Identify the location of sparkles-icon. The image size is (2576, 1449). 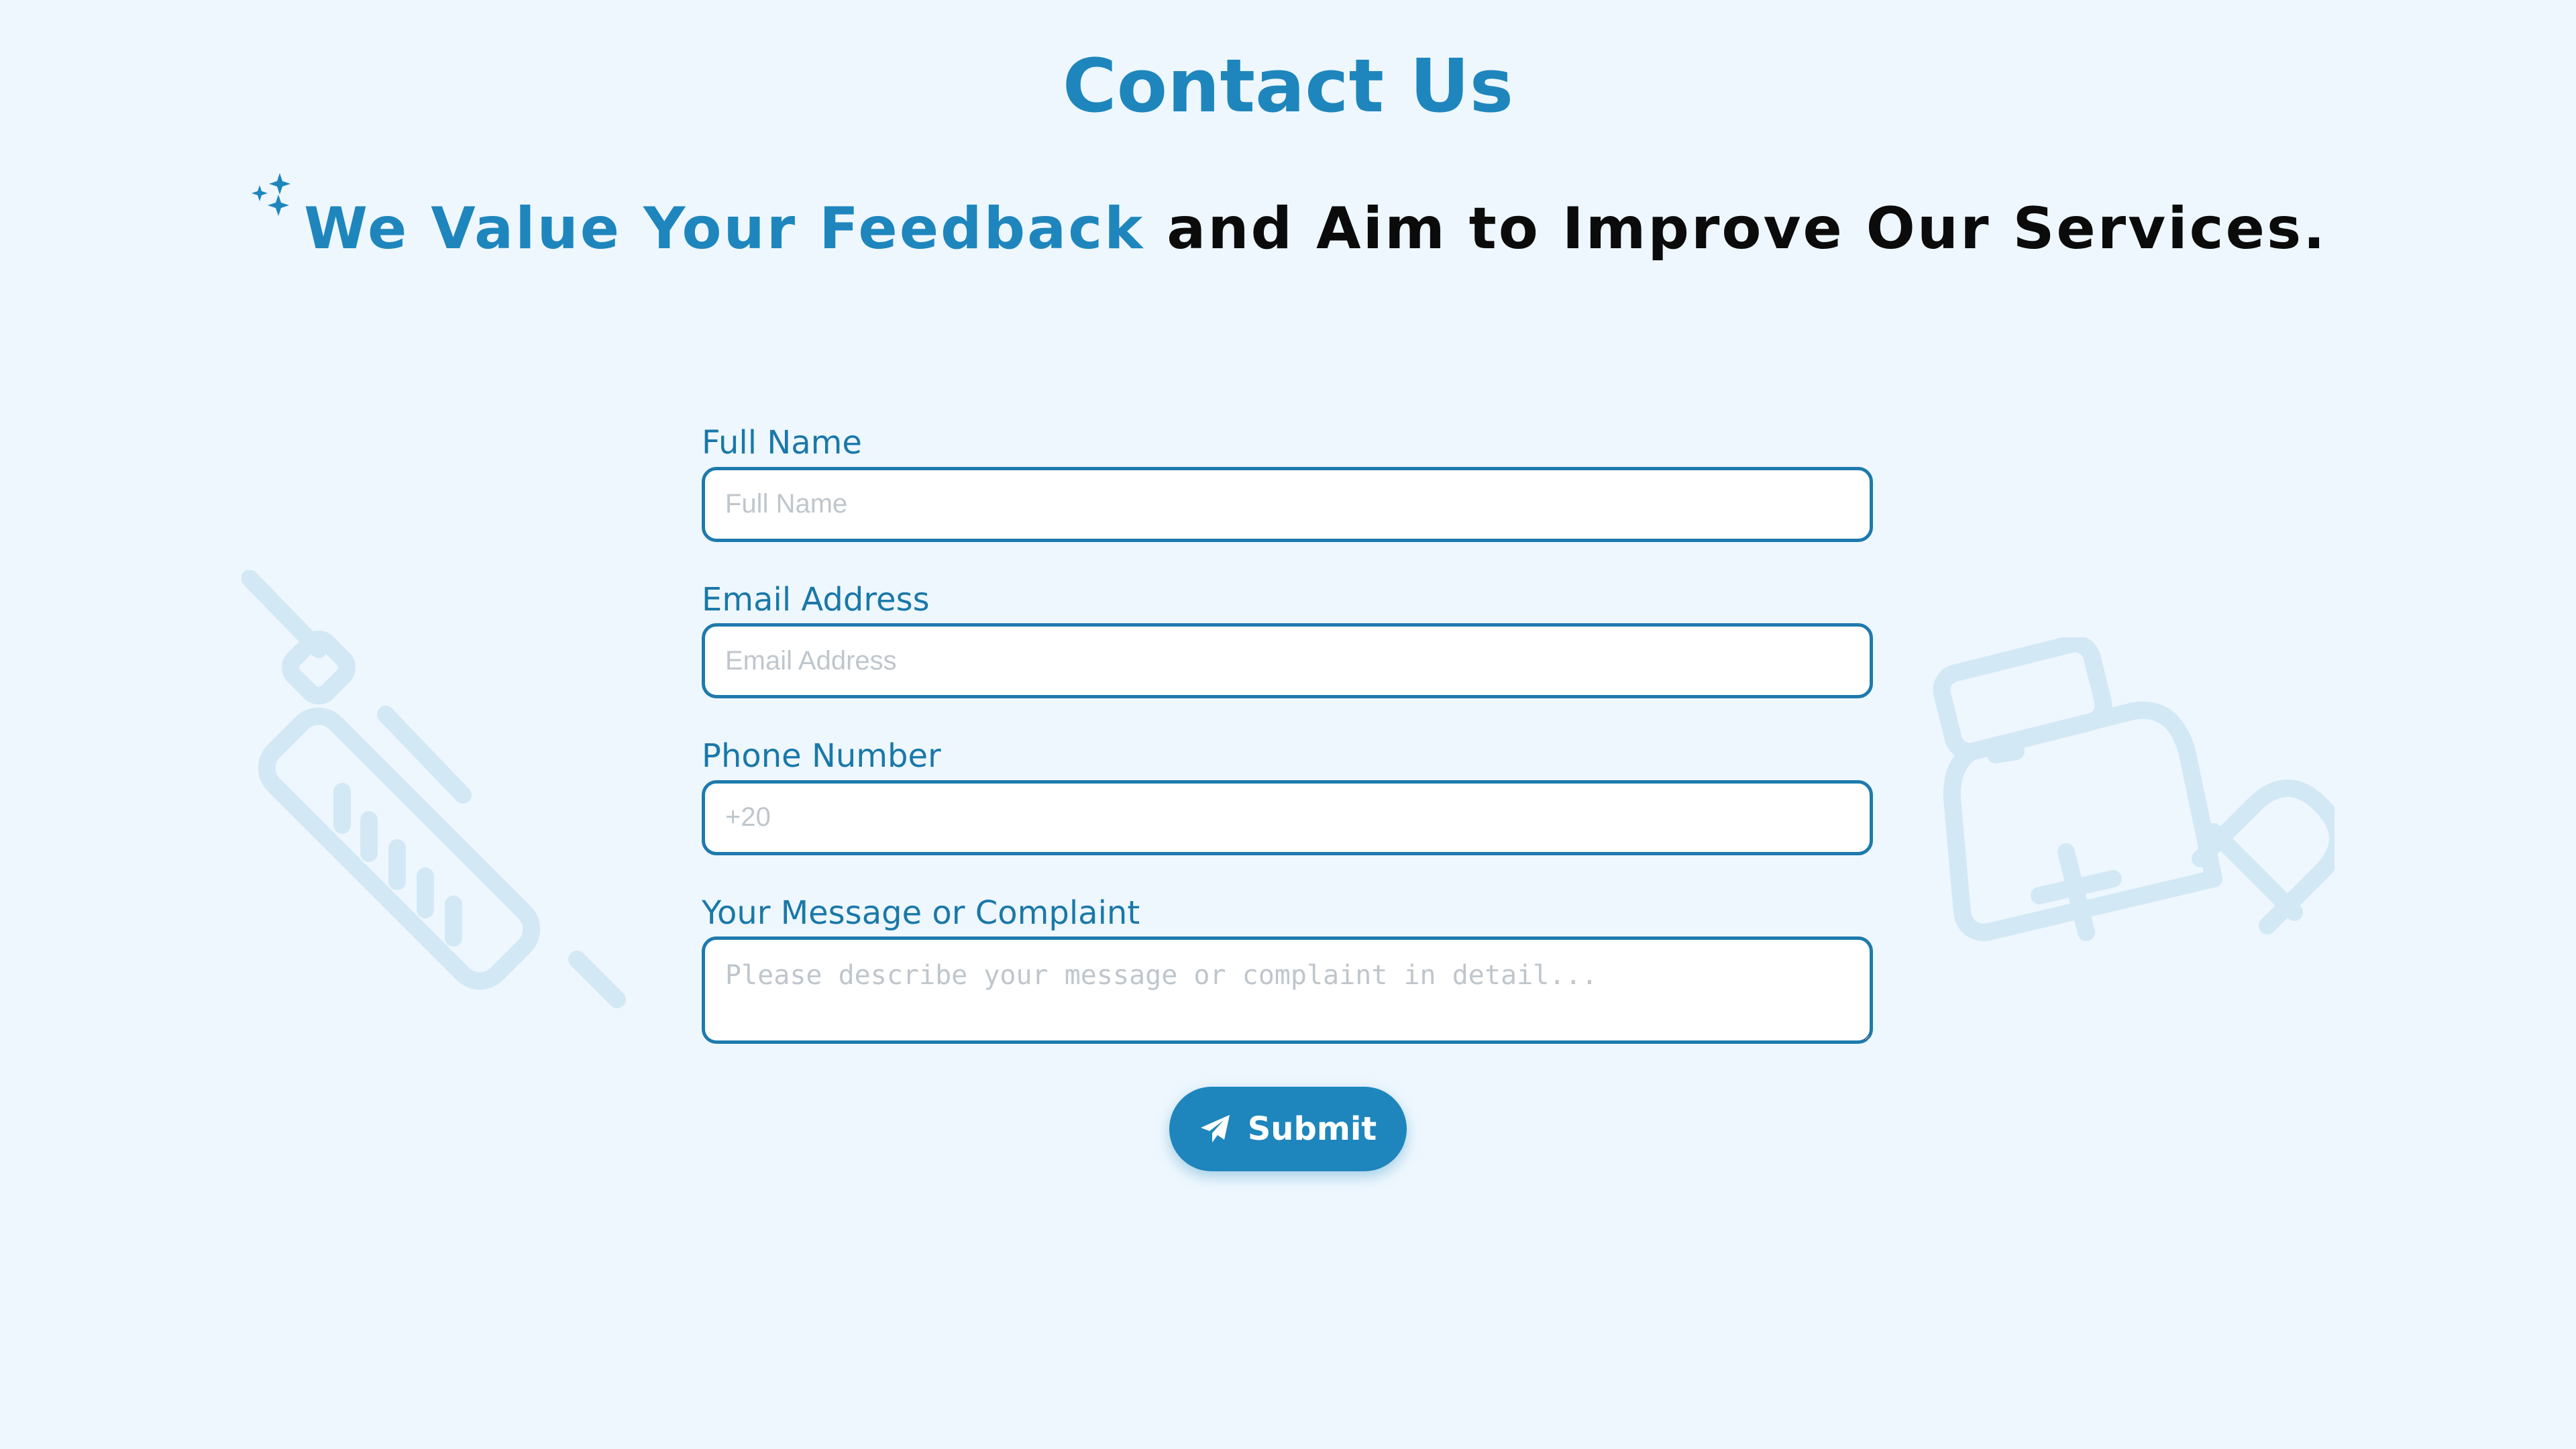
(271, 194).